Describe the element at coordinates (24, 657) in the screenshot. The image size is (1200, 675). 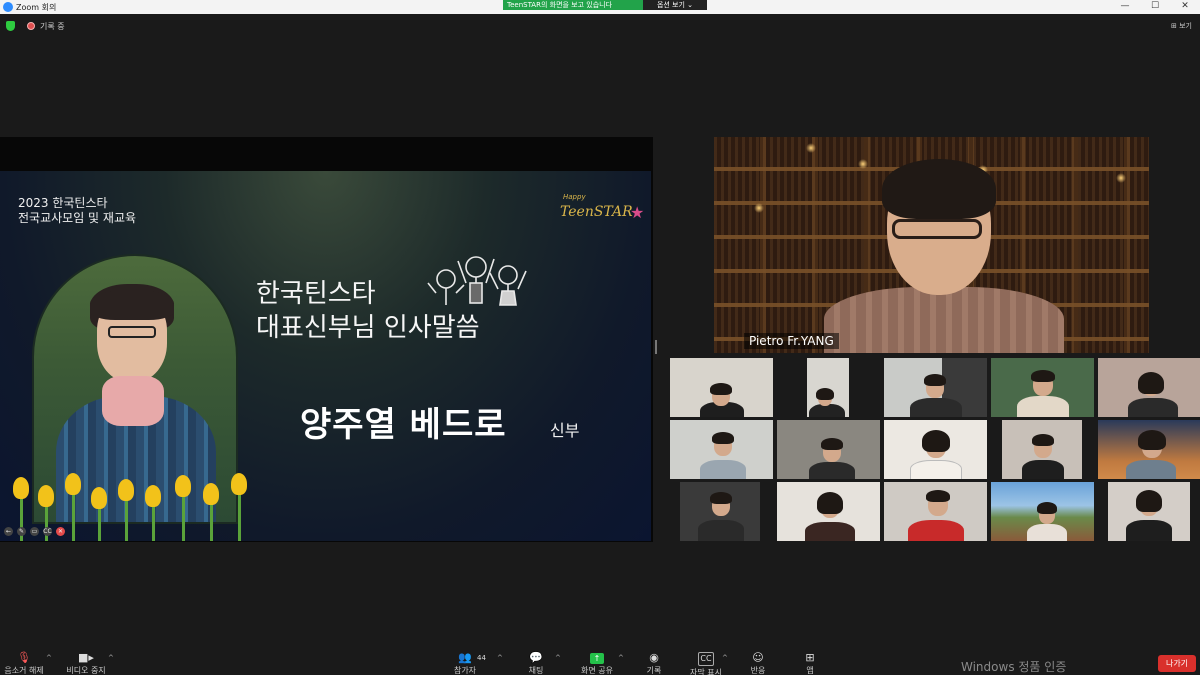
I see `mic-muted-icon: 🎙` at that location.